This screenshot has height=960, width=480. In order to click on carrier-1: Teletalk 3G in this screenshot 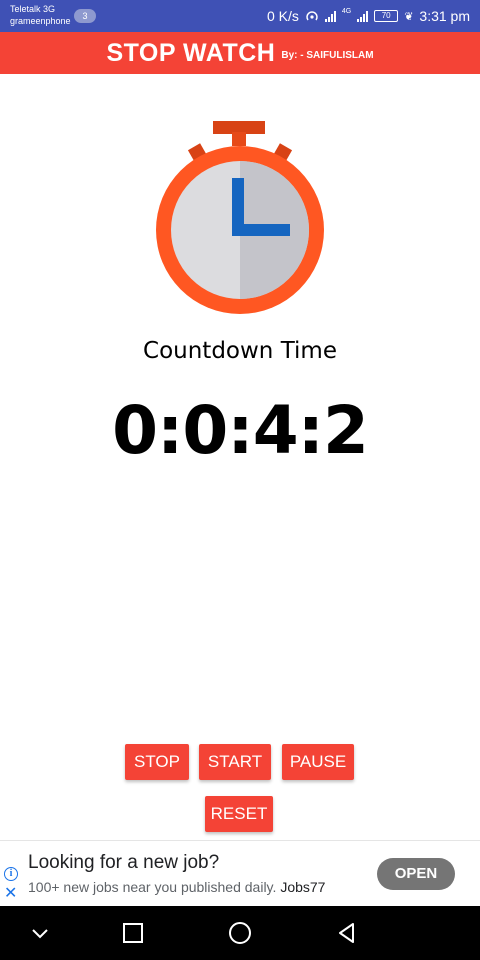, I will do `click(33, 9)`.